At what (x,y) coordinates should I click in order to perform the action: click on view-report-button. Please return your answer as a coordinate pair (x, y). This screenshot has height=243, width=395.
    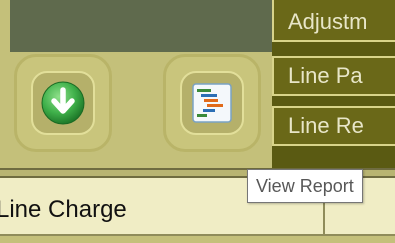
    Looking at the image, I should click on (212, 103).